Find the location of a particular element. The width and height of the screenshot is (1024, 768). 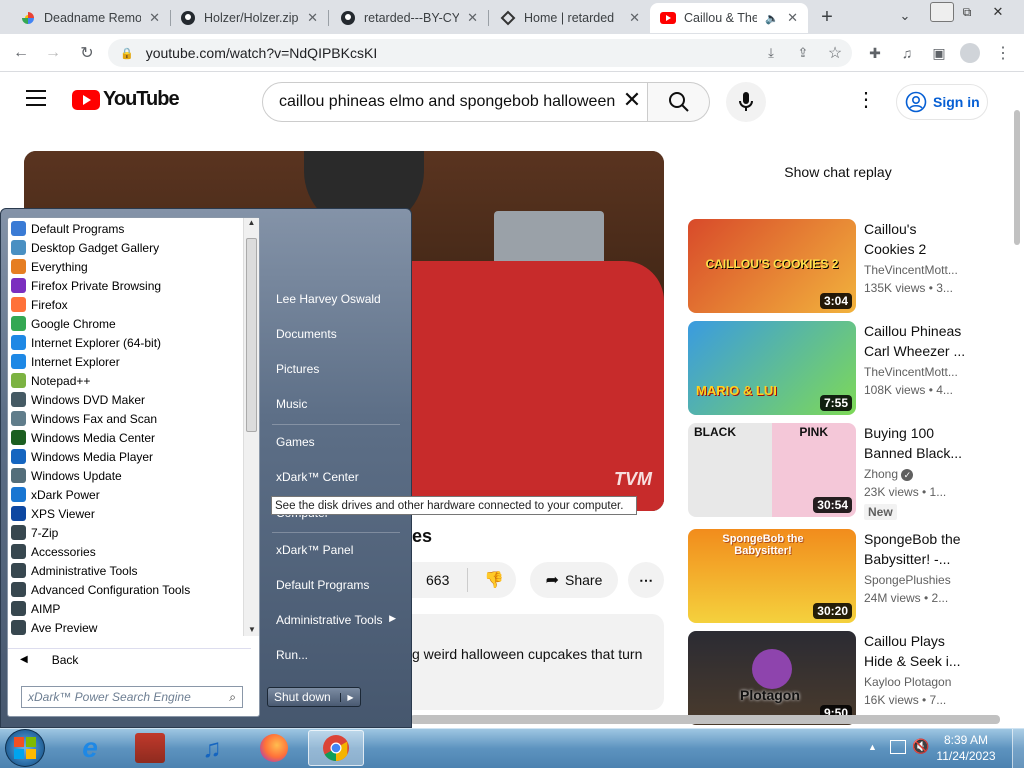

start-link-documents: Documents is located at coordinates (306, 334).